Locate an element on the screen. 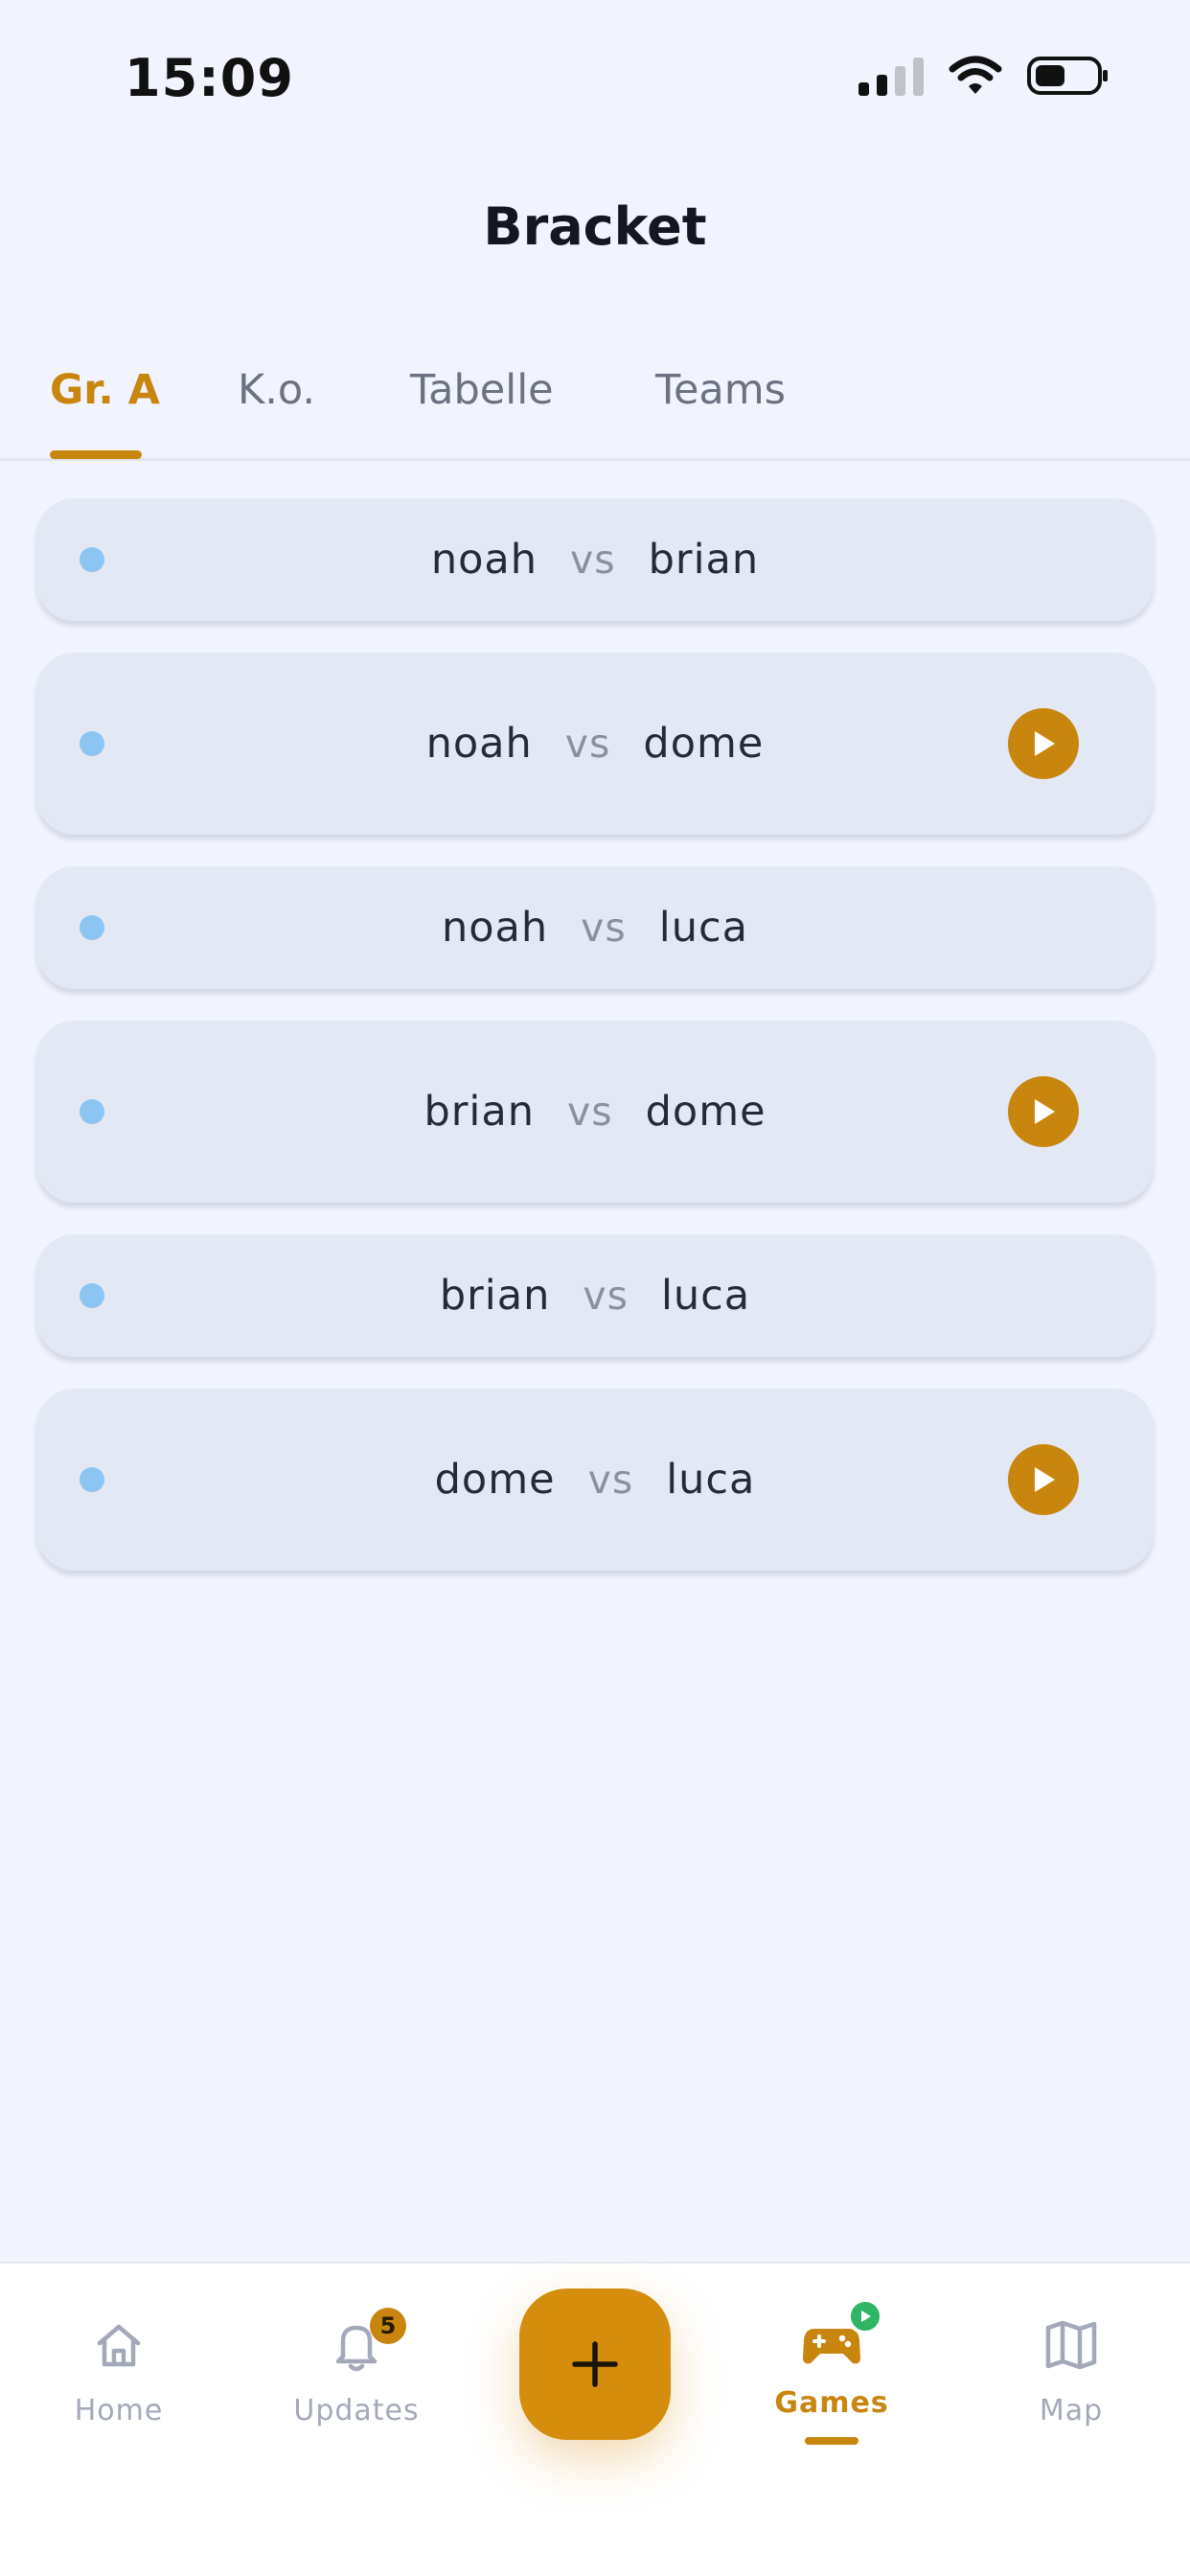  status-time: 15:09 is located at coordinates (210, 78).